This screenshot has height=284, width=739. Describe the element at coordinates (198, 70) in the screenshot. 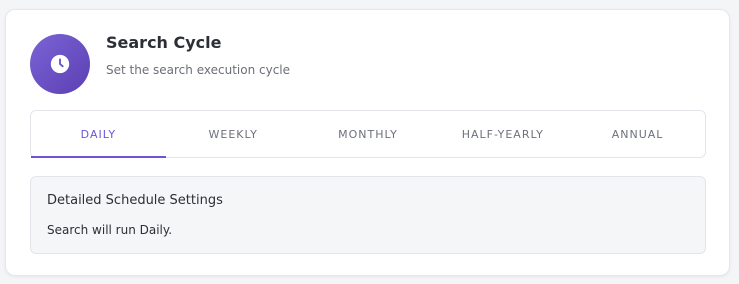

I see `card-subtitle: Set the search execution cycle` at that location.